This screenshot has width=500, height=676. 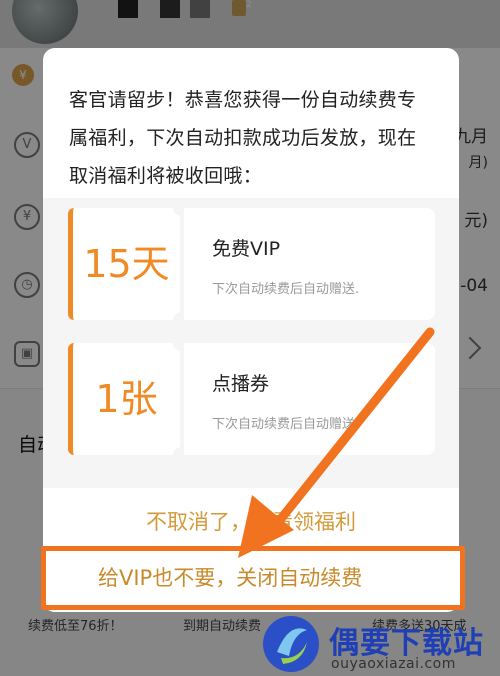 I want to click on coupon-body: 点播券 下次自动续费后自动赠送, so click(x=309, y=399).